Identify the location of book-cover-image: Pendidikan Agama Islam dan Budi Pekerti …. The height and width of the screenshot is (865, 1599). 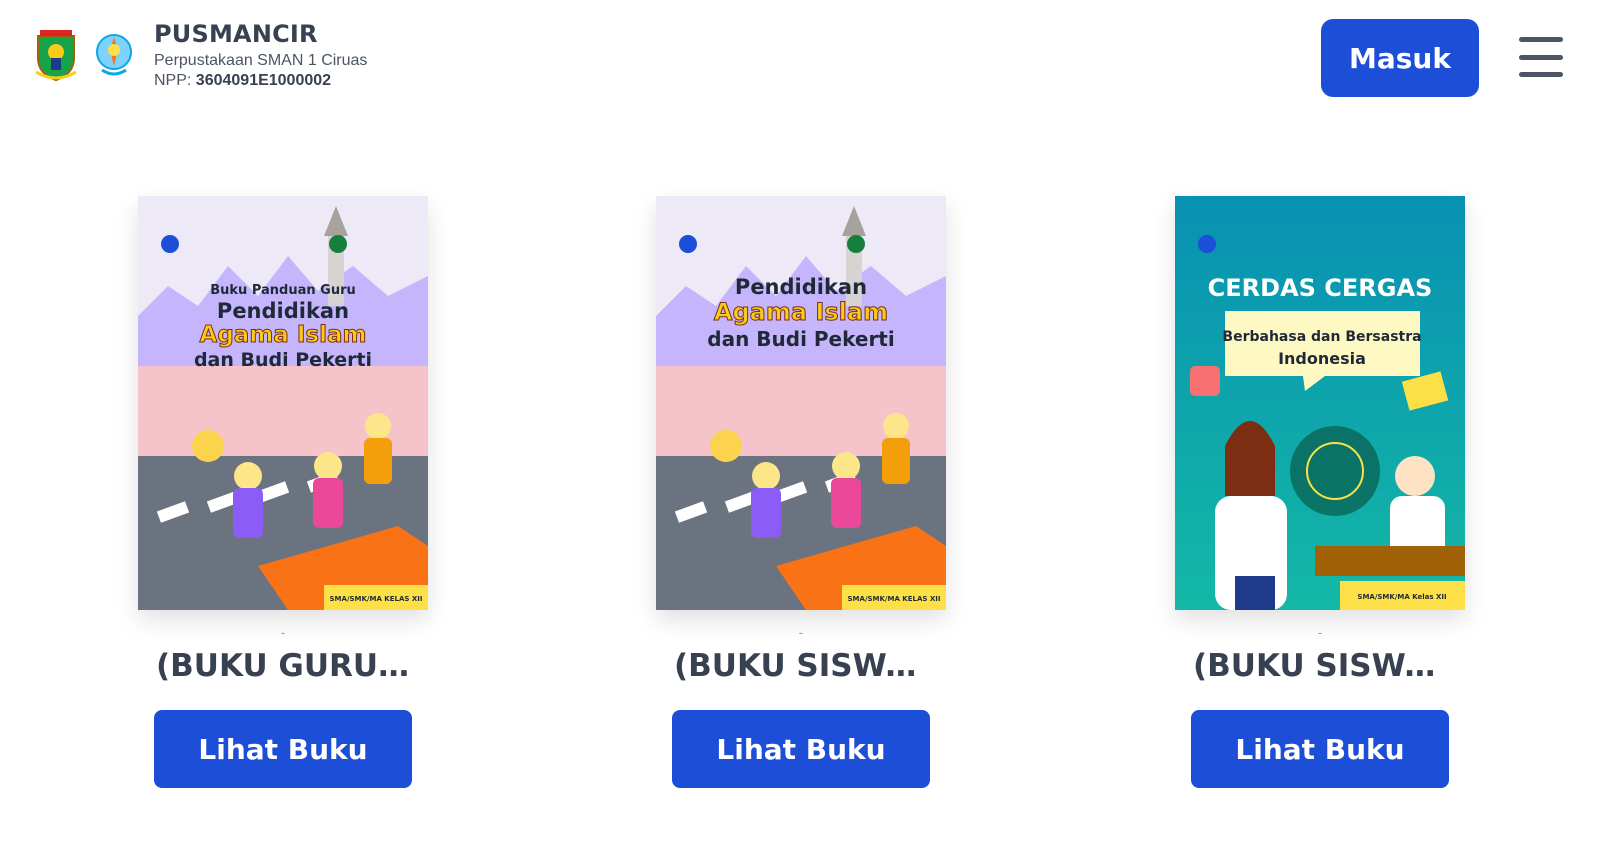
(801, 403).